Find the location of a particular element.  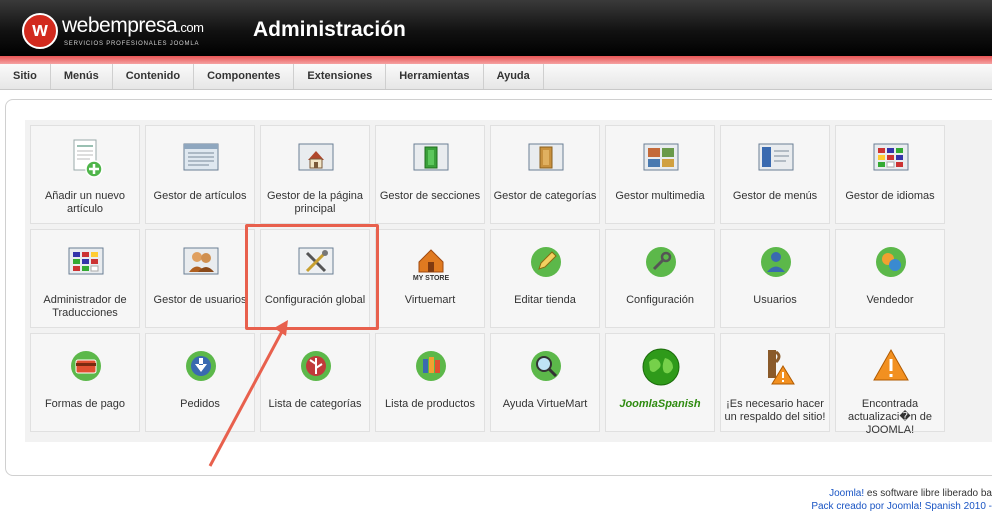

tile-user-manager: Gestor de usuarios is located at coordinates (200, 278).